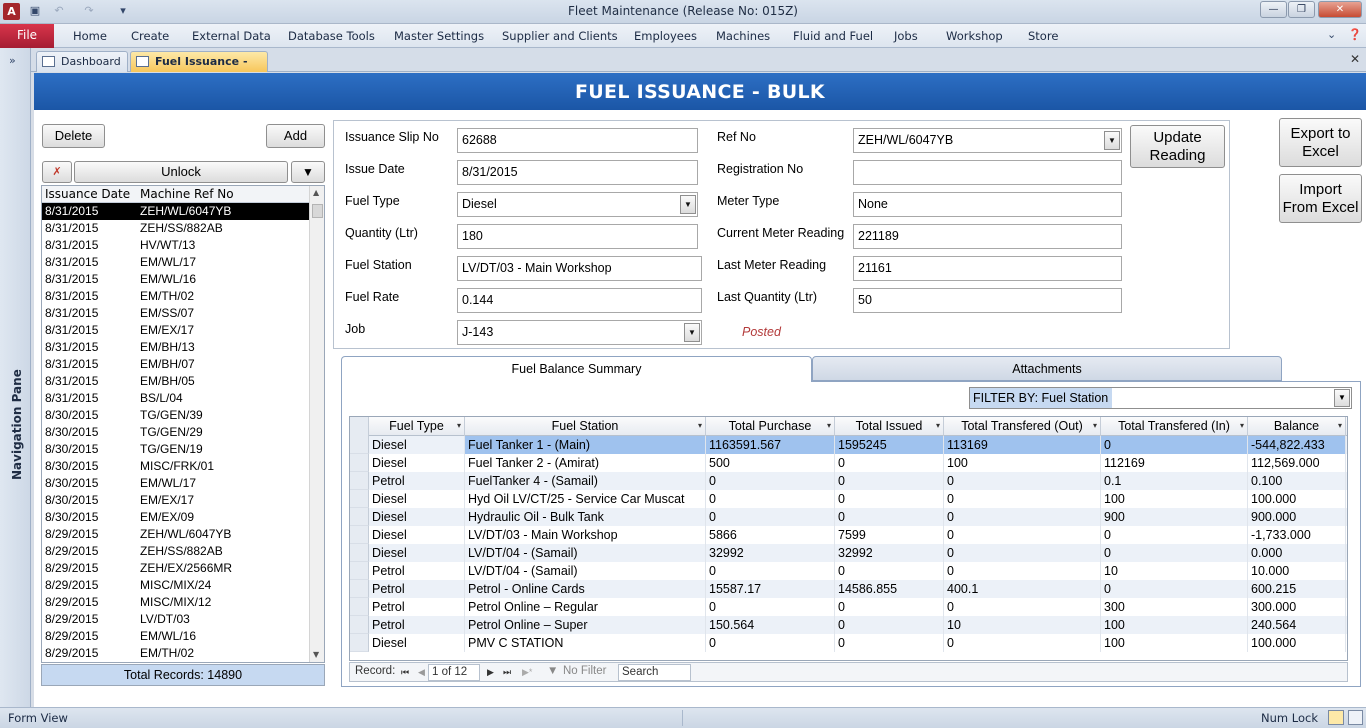  What do you see at coordinates (176, 296) in the screenshot?
I see `list-item: 8/31/2015 EM/TH/02` at bounding box center [176, 296].